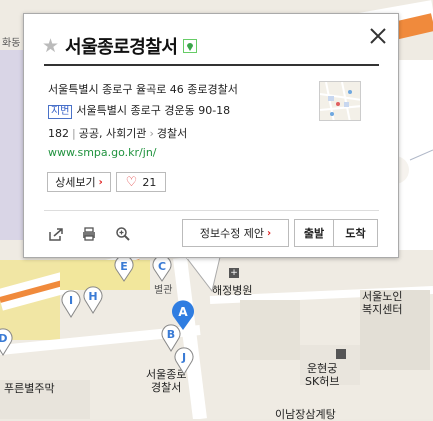 The width and height of the screenshot is (433, 421). I want to click on share-icon, so click(56, 234).